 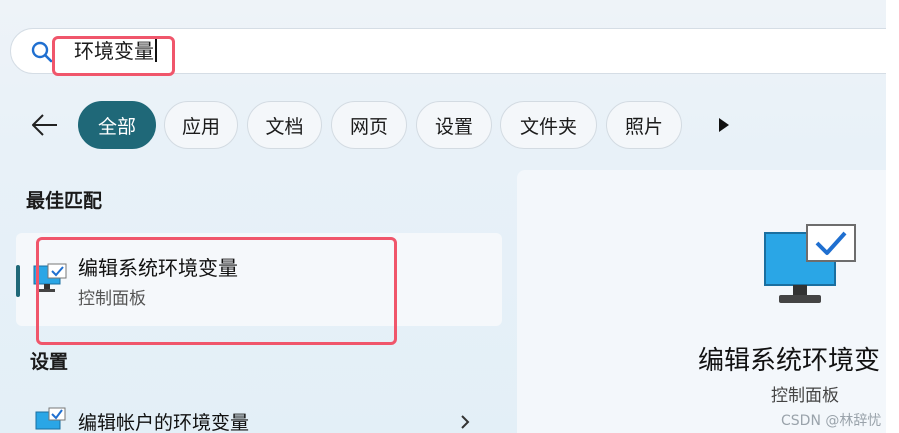 What do you see at coordinates (42, 52) in the screenshot?
I see `search-icon` at bounding box center [42, 52].